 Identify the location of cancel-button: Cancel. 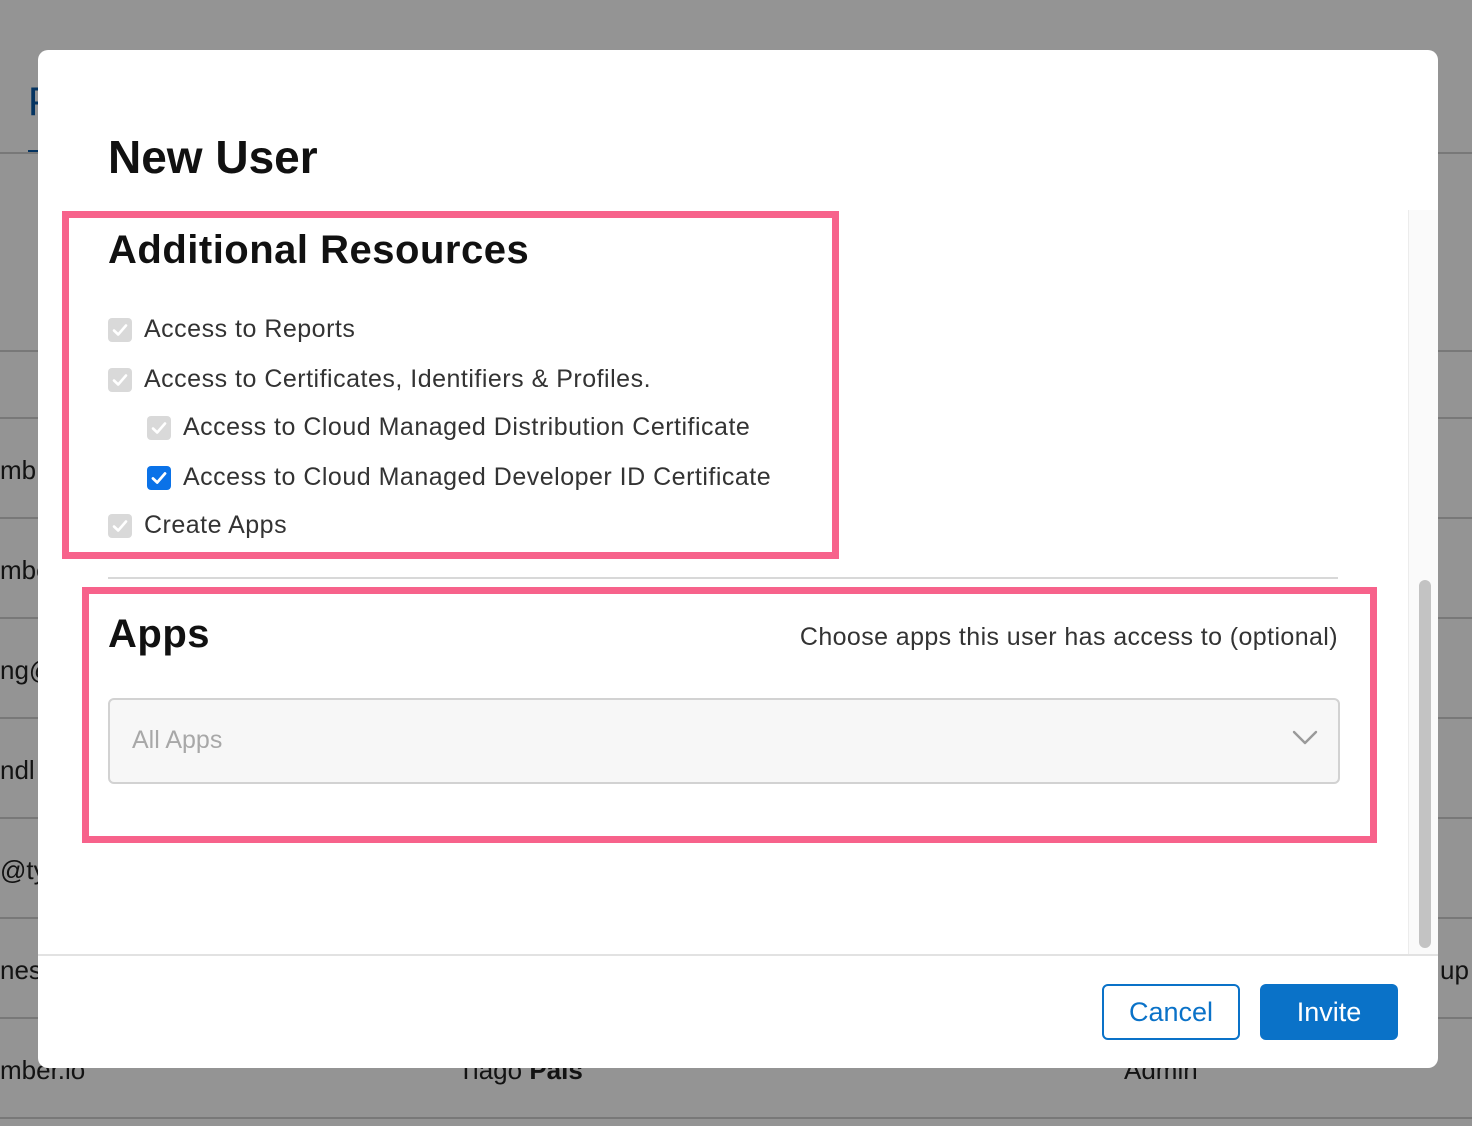
(1171, 1012).